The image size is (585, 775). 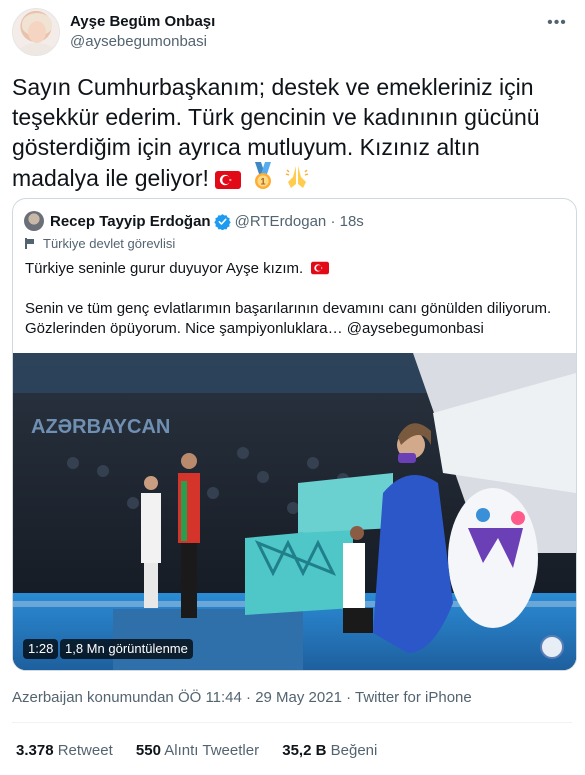 I want to click on video-duration-badge: 1:28, so click(x=41, y=649).